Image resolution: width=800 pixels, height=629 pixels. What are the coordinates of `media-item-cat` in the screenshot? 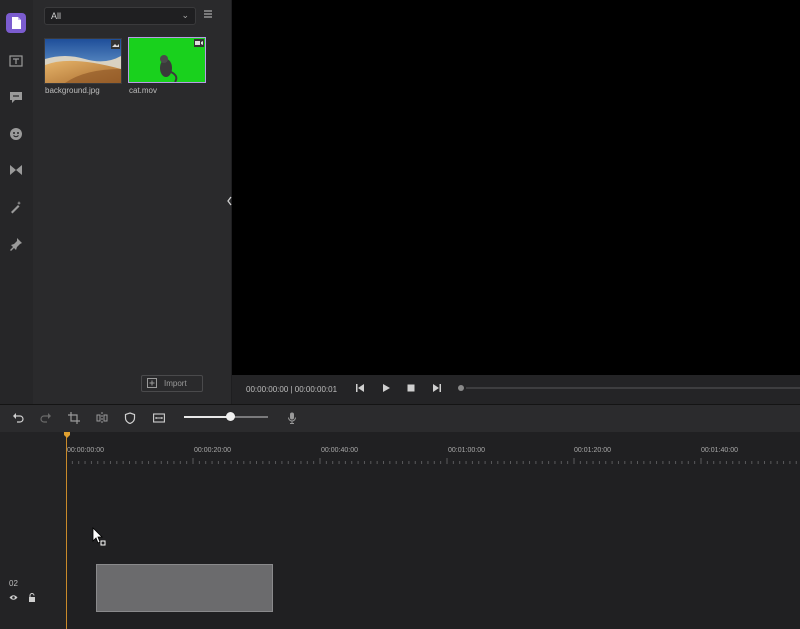 It's located at (167, 60).